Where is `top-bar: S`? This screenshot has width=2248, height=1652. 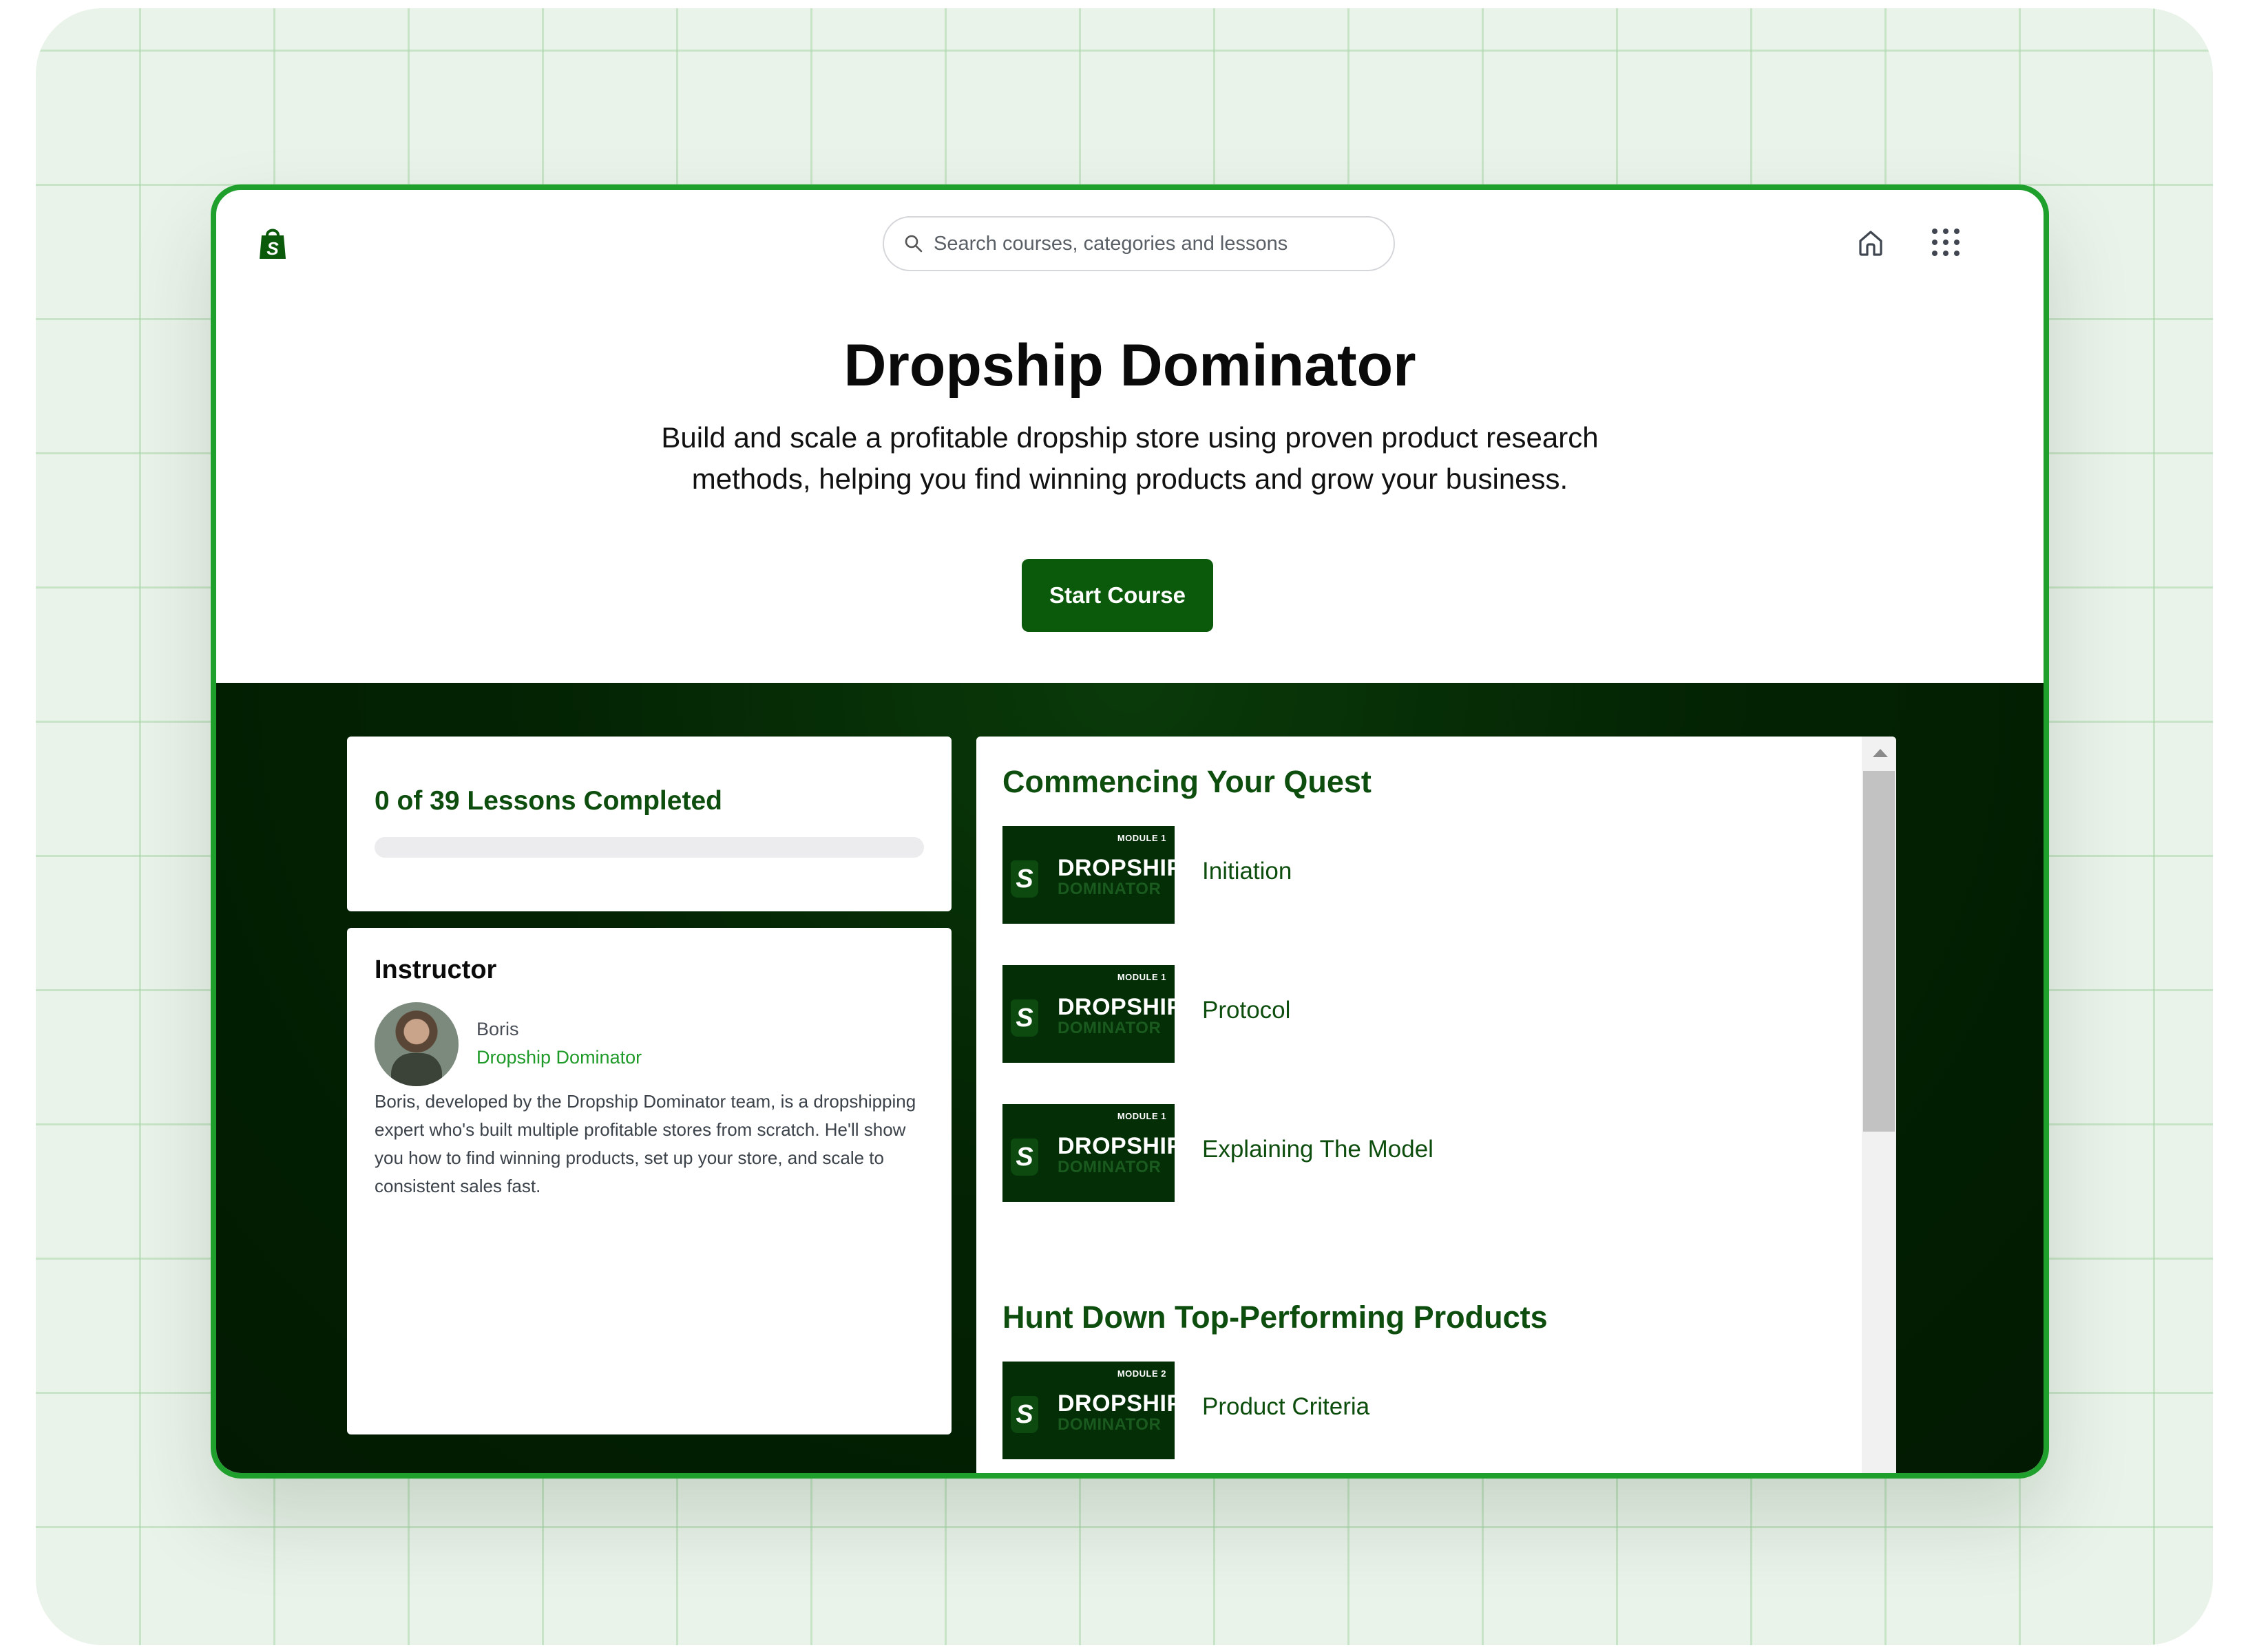
top-bar: S is located at coordinates (1130, 238).